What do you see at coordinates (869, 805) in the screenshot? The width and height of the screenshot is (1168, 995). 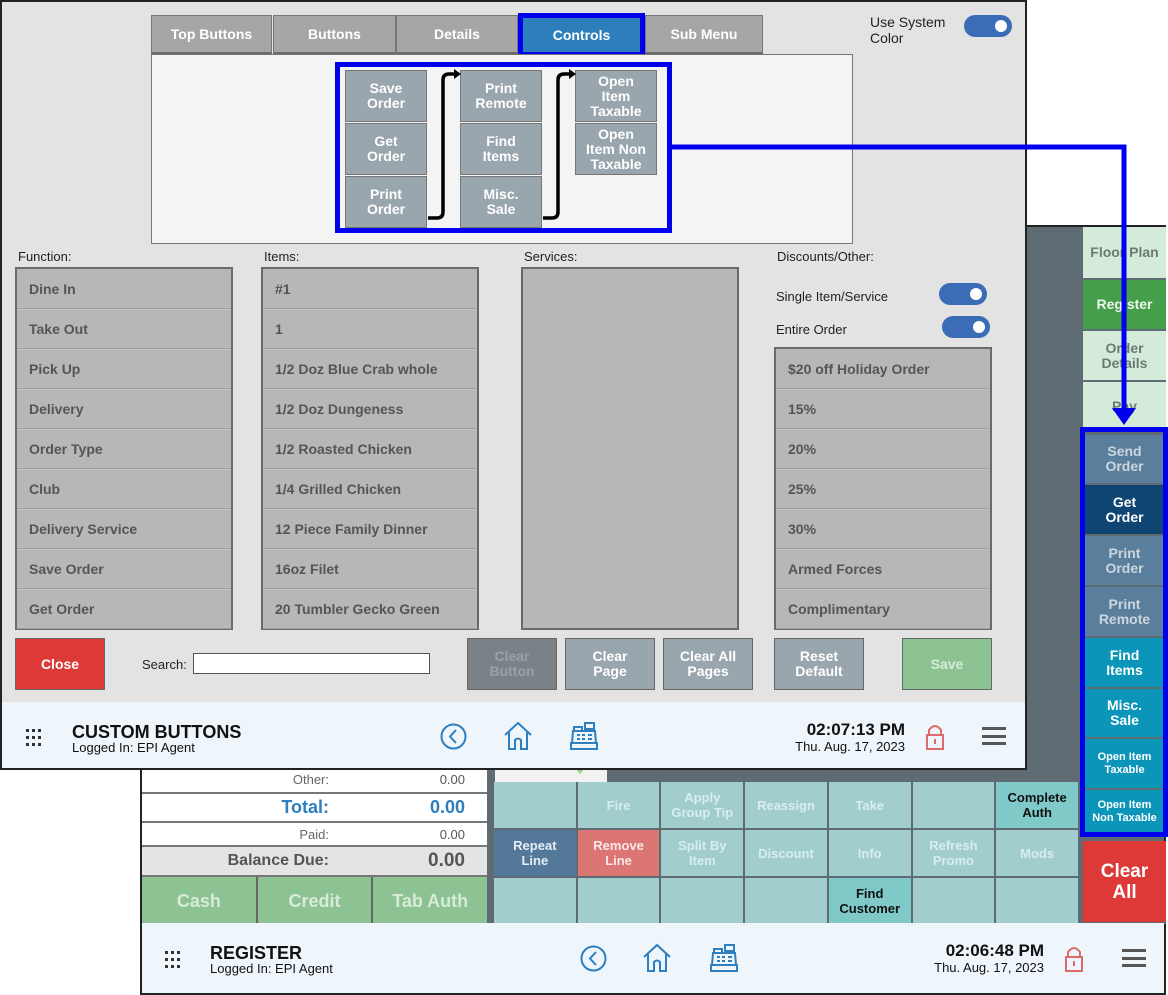 I see `take-button: Take` at bounding box center [869, 805].